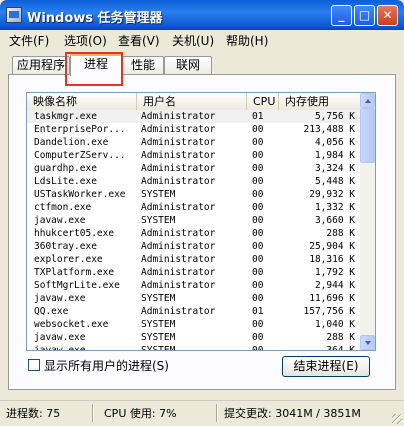 The height and width of the screenshot is (426, 404). What do you see at coordinates (334, 155) in the screenshot?
I see `process-memory-cell: 1,984 K` at bounding box center [334, 155].